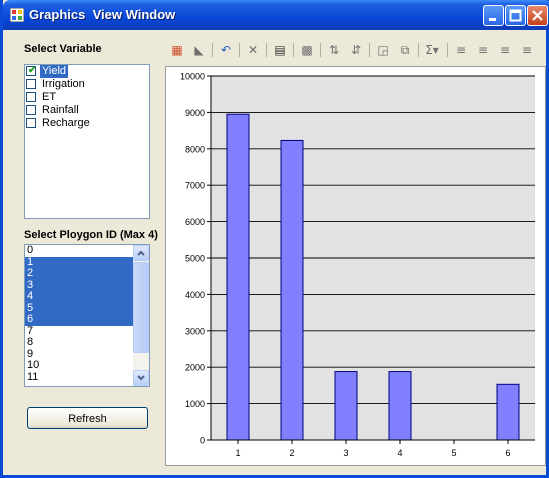 The image size is (549, 478). Describe the element at coordinates (63, 84) in the screenshot. I see `variable-label: Irrigation` at that location.